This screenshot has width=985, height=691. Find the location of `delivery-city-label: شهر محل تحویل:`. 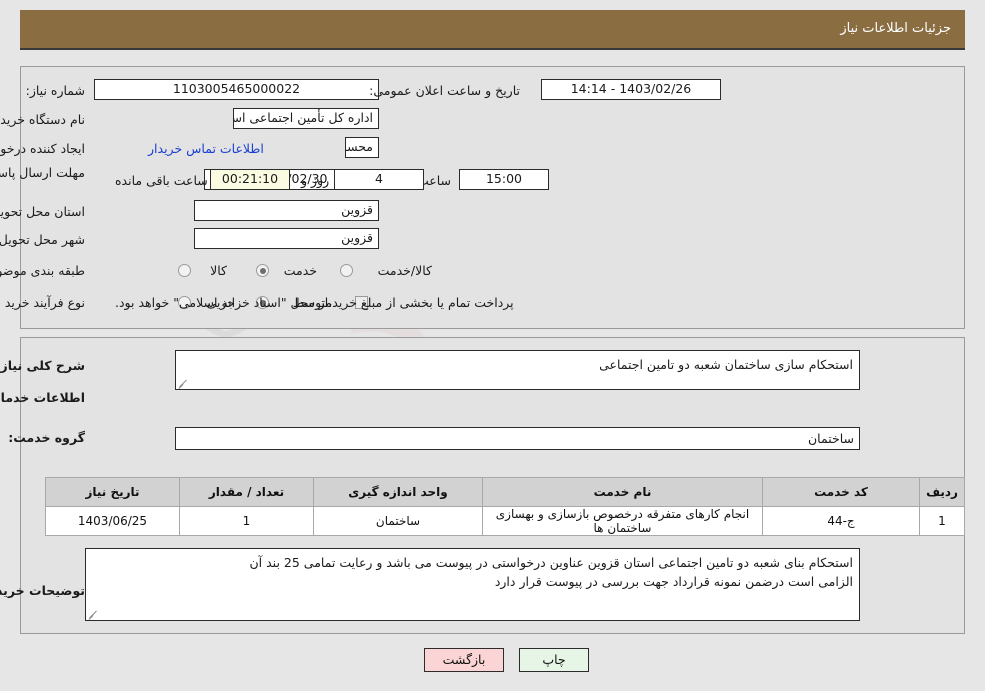

delivery-city-label: شهر محل تحویل: is located at coordinates (42, 239).